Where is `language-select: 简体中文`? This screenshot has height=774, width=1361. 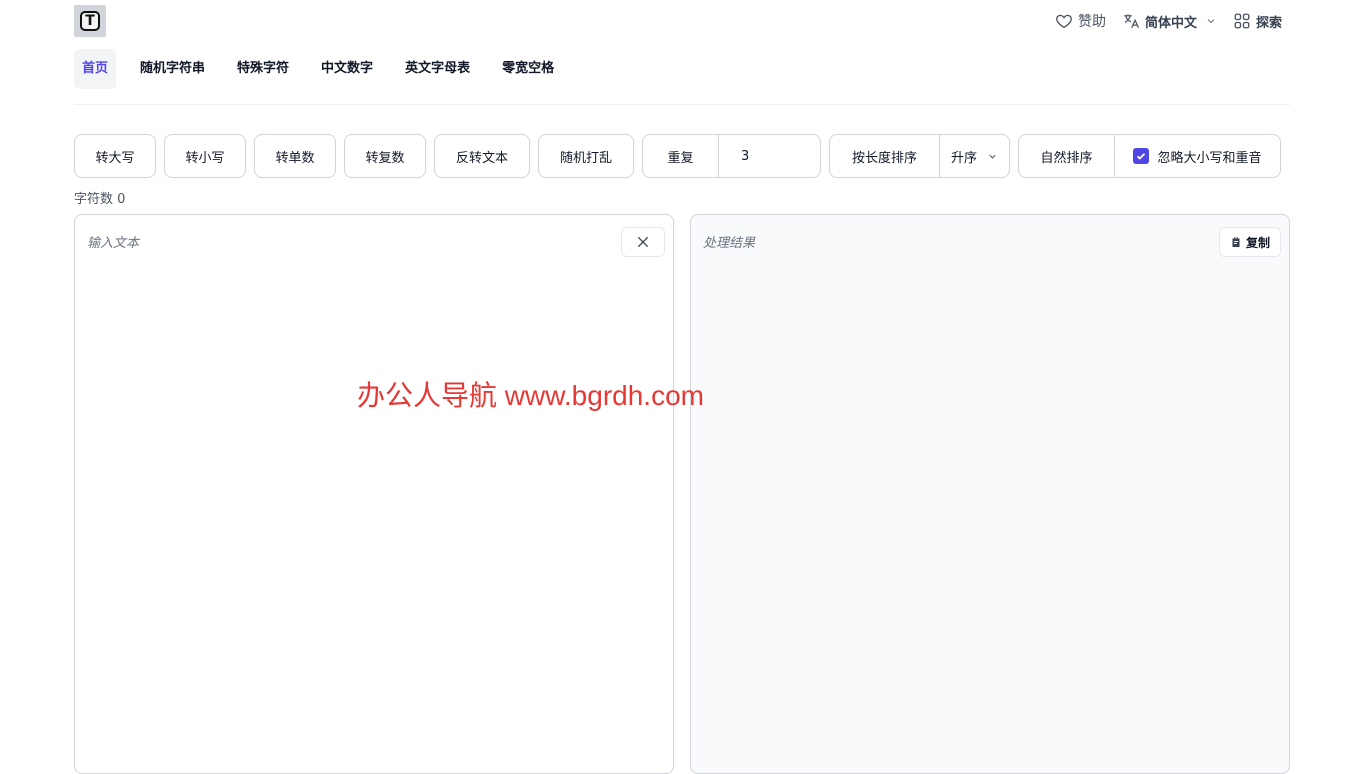 language-select: 简体中文 is located at coordinates (1169, 21).